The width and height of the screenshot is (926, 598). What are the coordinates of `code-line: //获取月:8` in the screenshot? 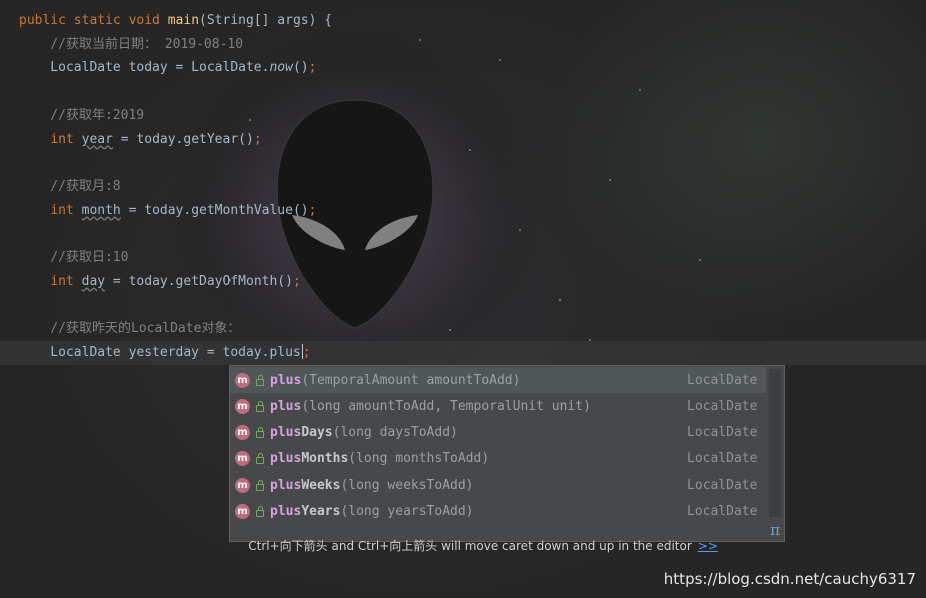 It's located at (463, 187).